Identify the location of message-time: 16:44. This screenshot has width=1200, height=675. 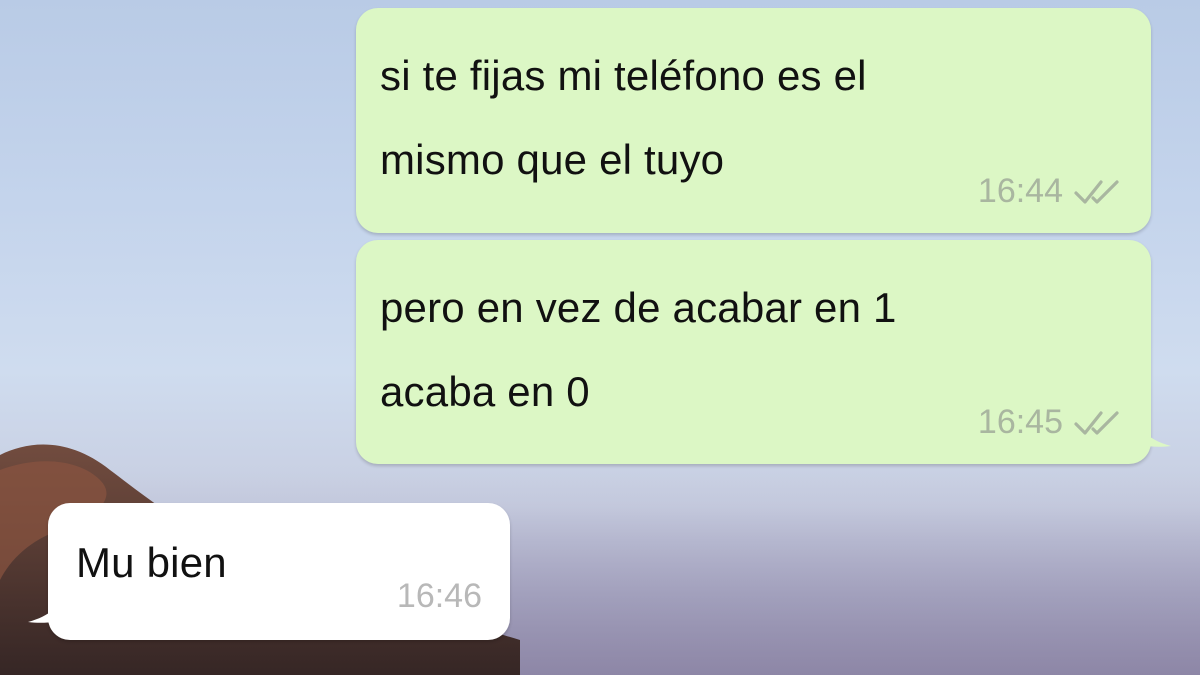
(1020, 191).